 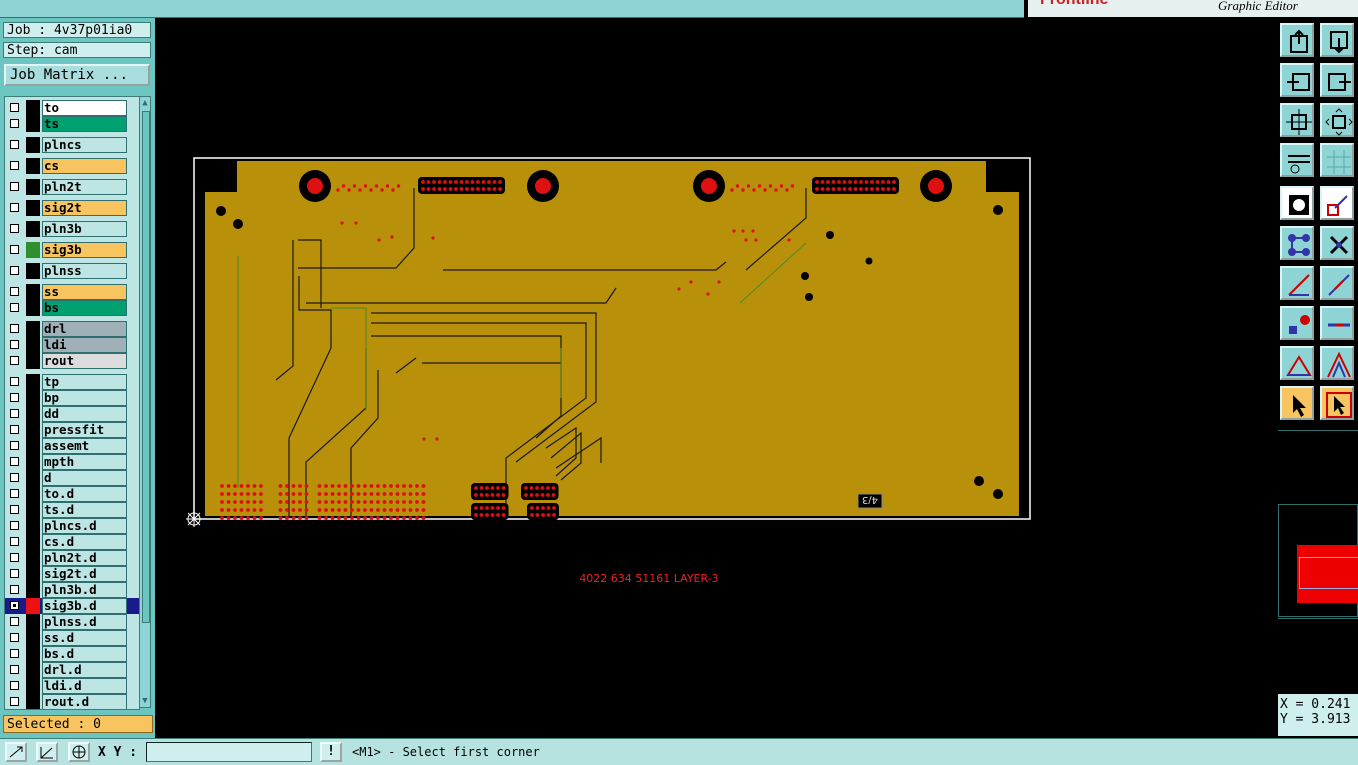 I want to click on line-draw-button, so click(x=1337, y=283).